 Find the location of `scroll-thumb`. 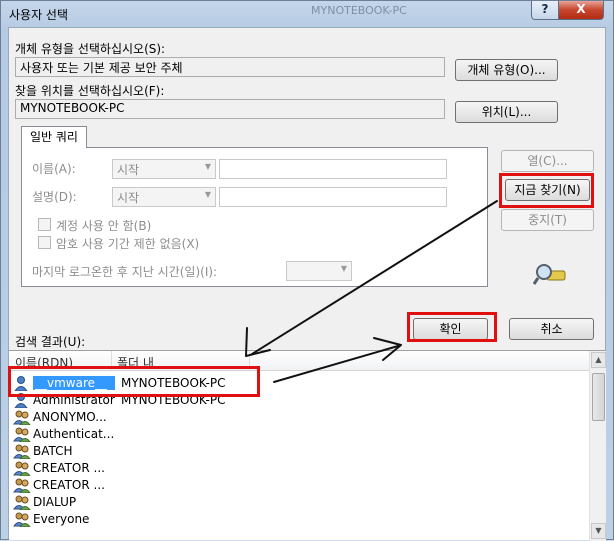

scroll-thumb is located at coordinates (598, 397).